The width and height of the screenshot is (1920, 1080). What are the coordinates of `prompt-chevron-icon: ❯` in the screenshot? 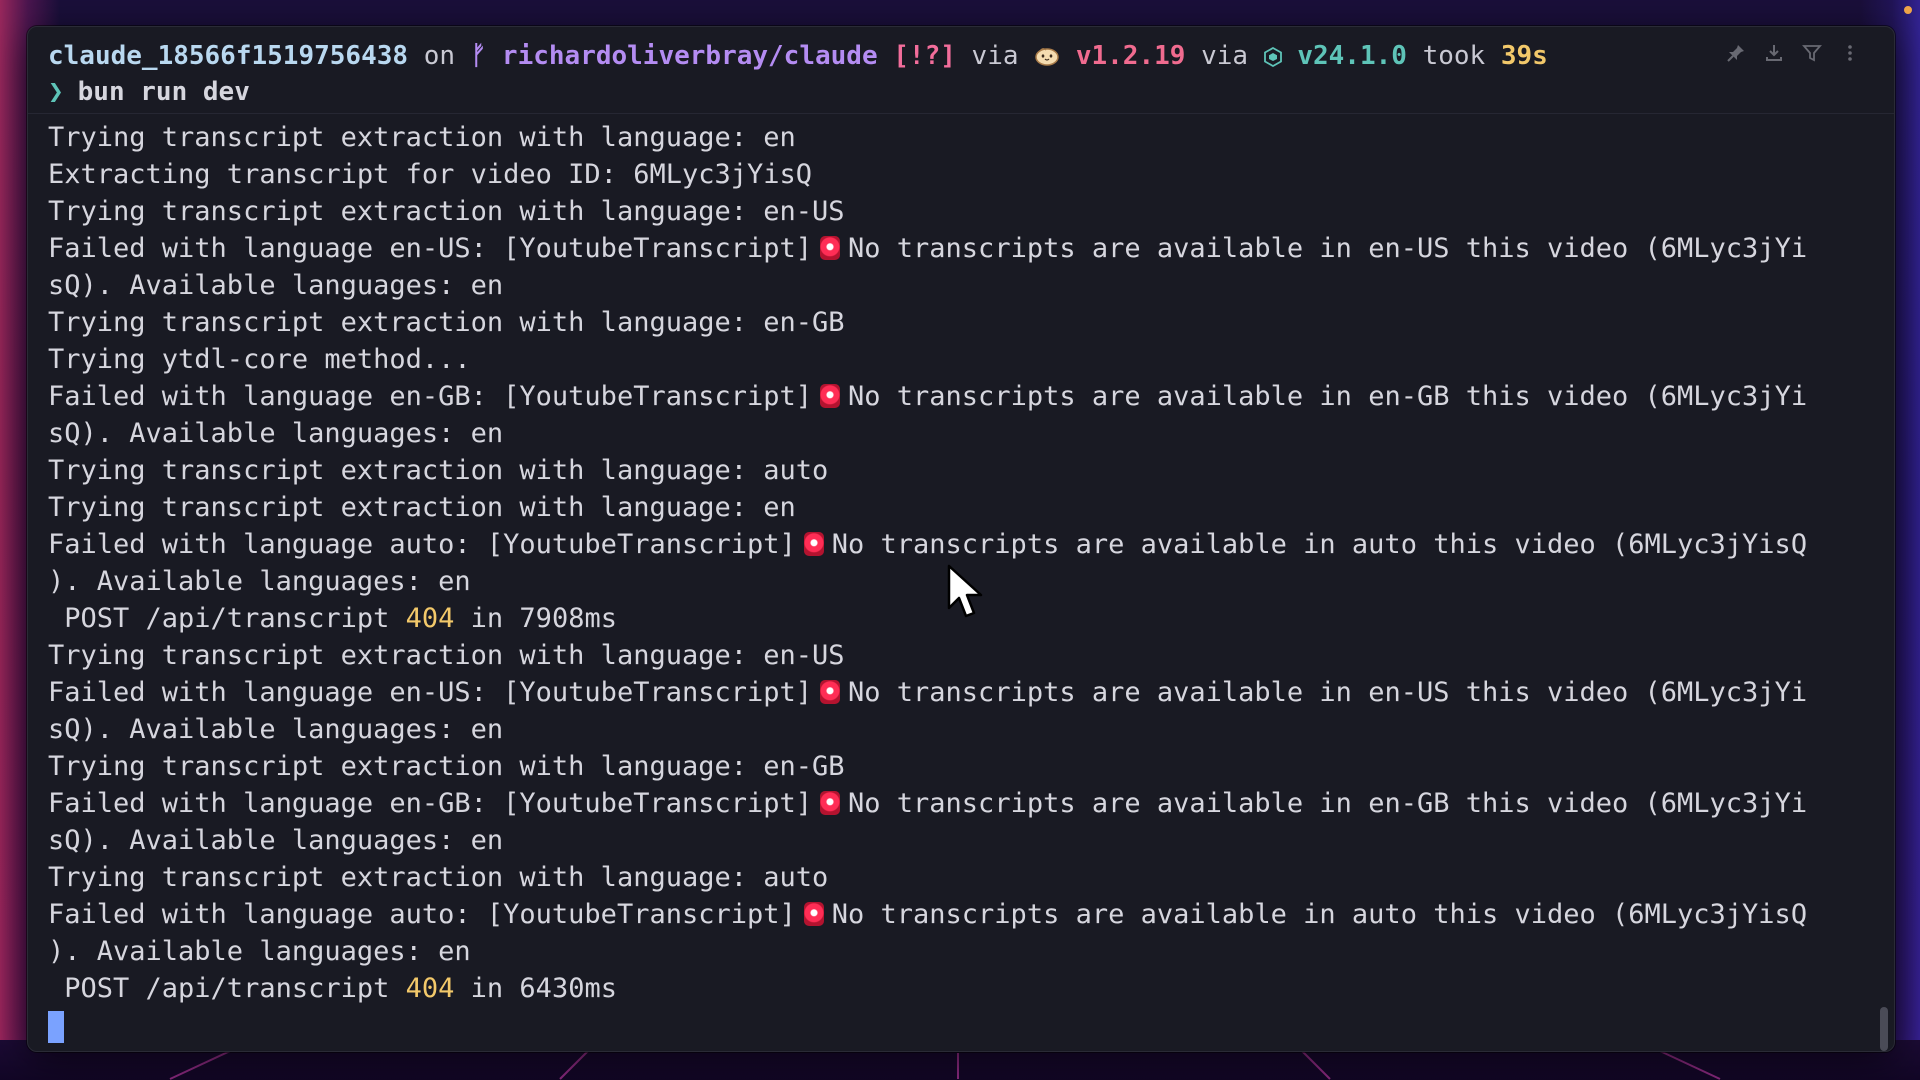 It's located at (56, 92).